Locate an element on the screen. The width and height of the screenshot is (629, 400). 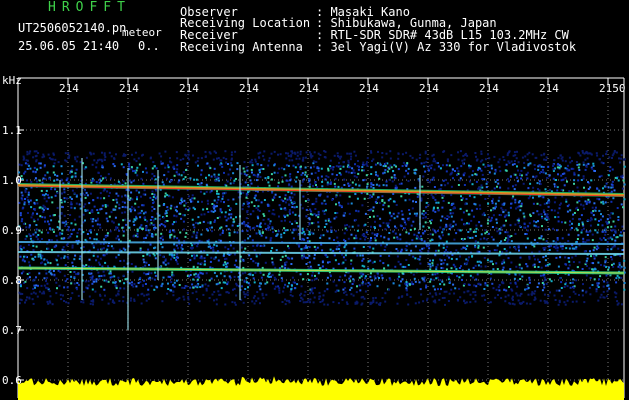
x-tick-label: 214 is located at coordinates (489, 88).